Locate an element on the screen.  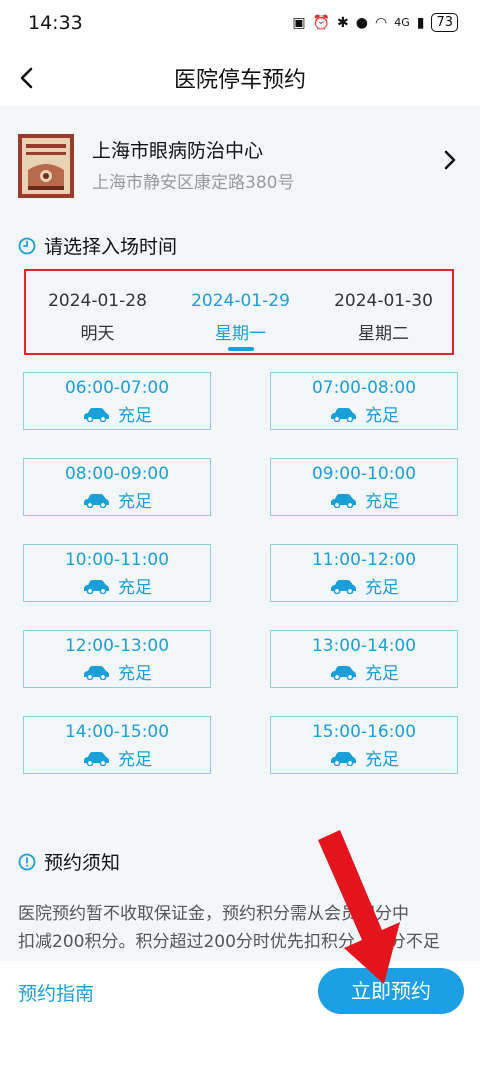
nfc-icon: ▣ is located at coordinates (299, 22).